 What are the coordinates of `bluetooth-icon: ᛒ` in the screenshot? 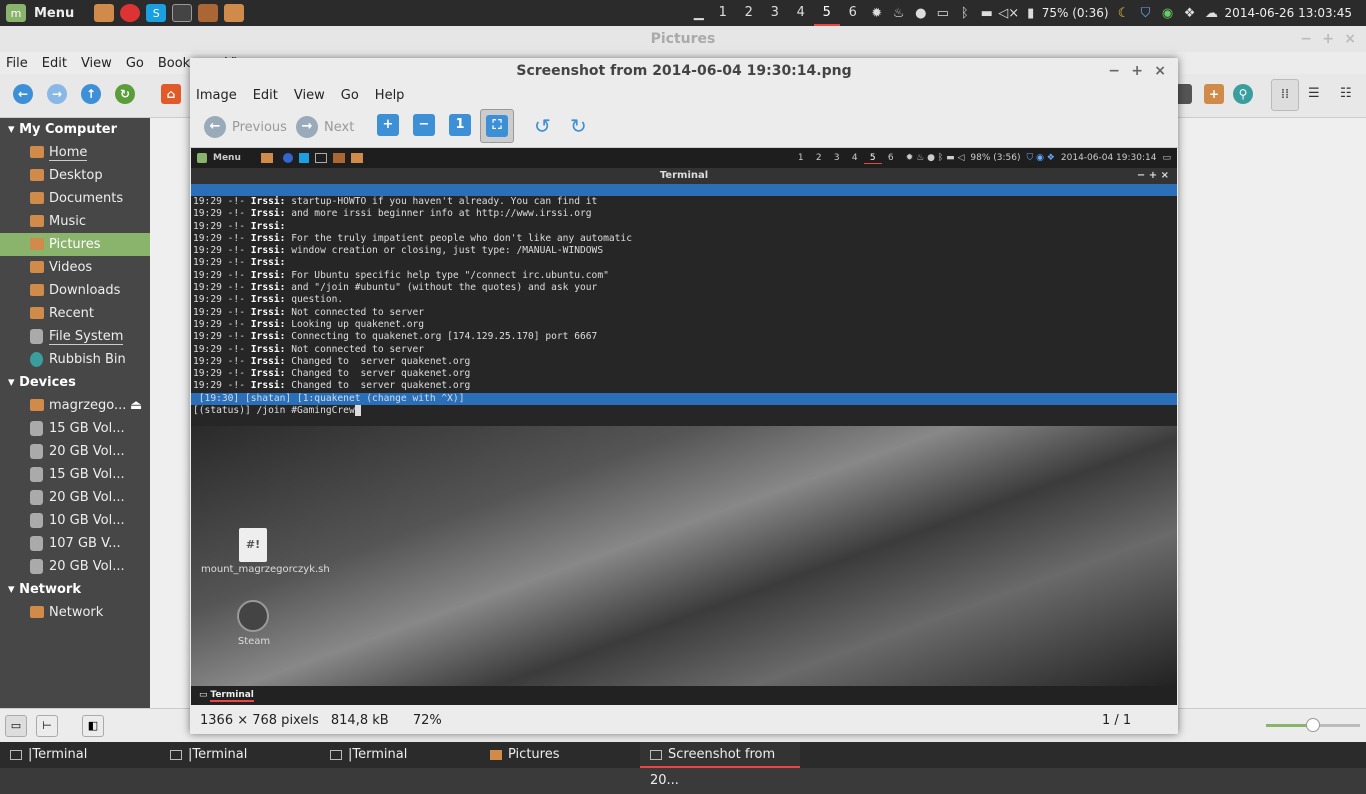 It's located at (965, 13).